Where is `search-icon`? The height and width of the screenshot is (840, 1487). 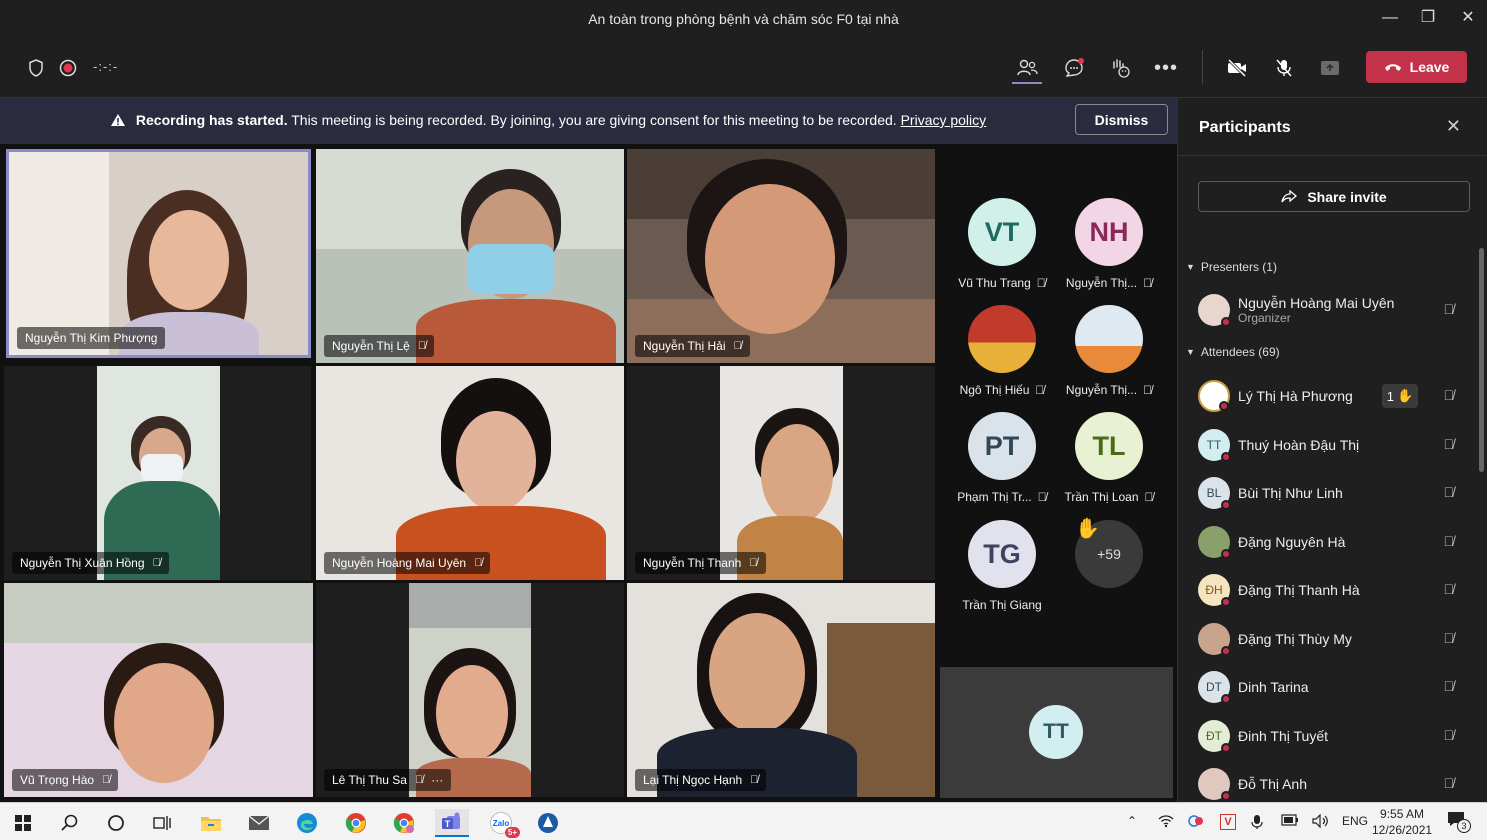
search-icon is located at coordinates (70, 823).